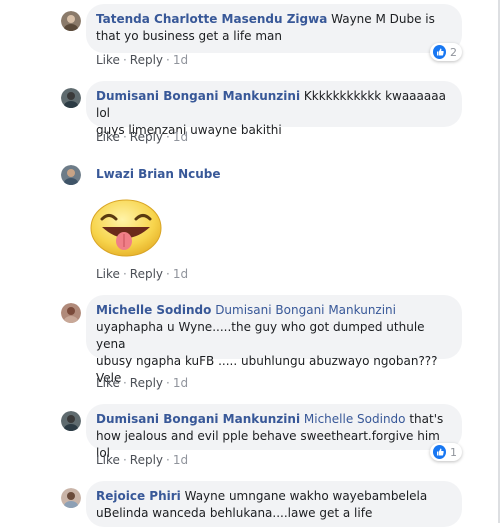 This screenshot has height=527, width=500. Describe the element at coordinates (138, 496) in the screenshot. I see `comment-author: Rejoice Phiri` at that location.